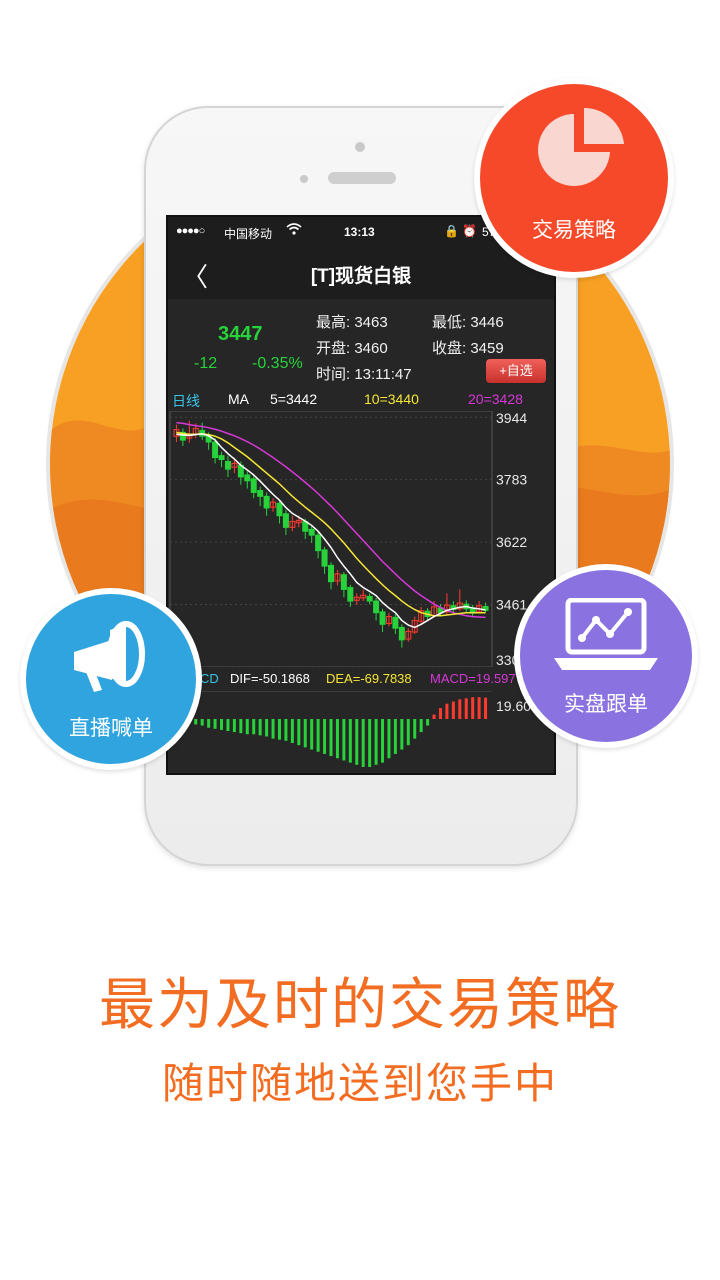 Image resolution: width=720 pixels, height=1280 pixels. I want to click on high-price: 最高: 3463, so click(352, 322).